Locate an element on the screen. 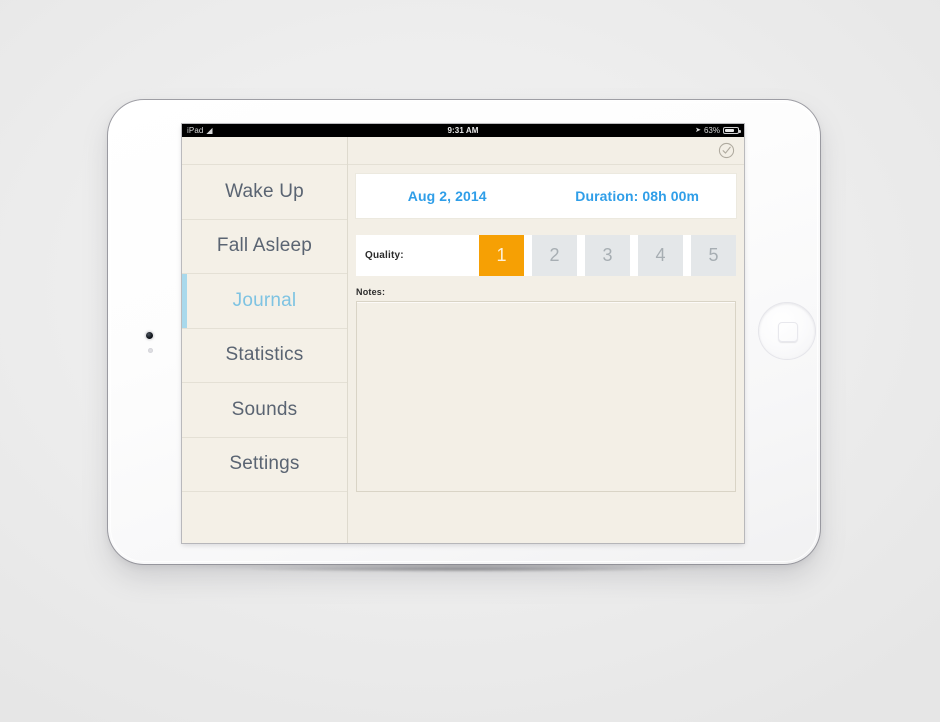 Image resolution: width=940 pixels, height=722 pixels. quality-option-3: 3 is located at coordinates (607, 255).